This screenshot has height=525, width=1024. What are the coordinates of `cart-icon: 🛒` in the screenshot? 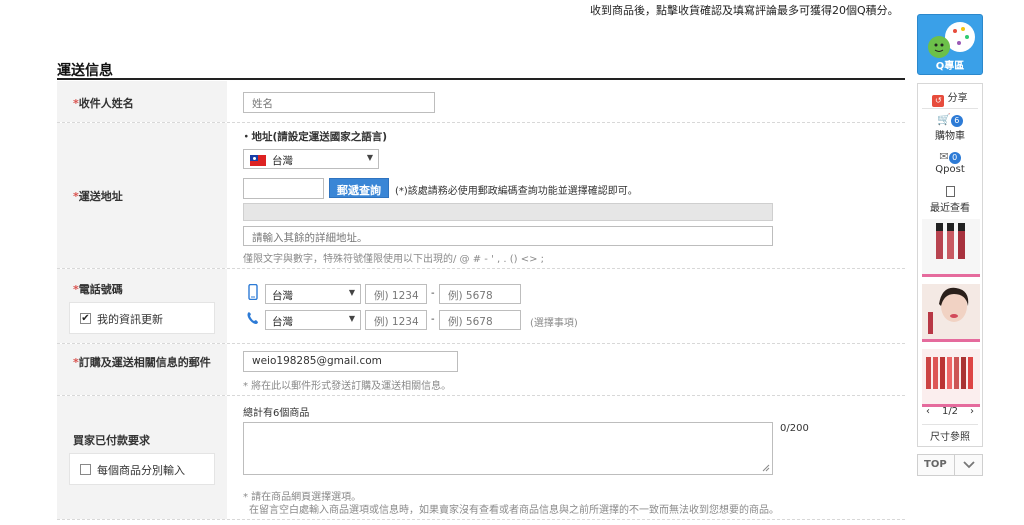 It's located at (944, 119).